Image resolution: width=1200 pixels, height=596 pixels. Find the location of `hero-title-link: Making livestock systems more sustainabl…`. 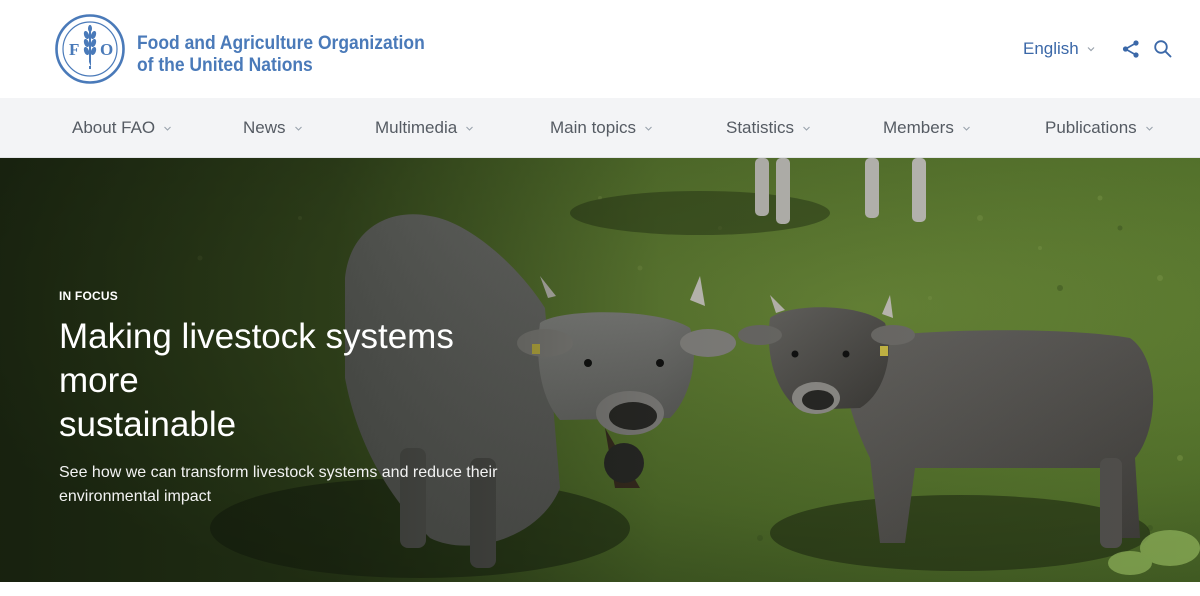

hero-title-link: Making livestock systems more sustainabl… is located at coordinates (299, 381).